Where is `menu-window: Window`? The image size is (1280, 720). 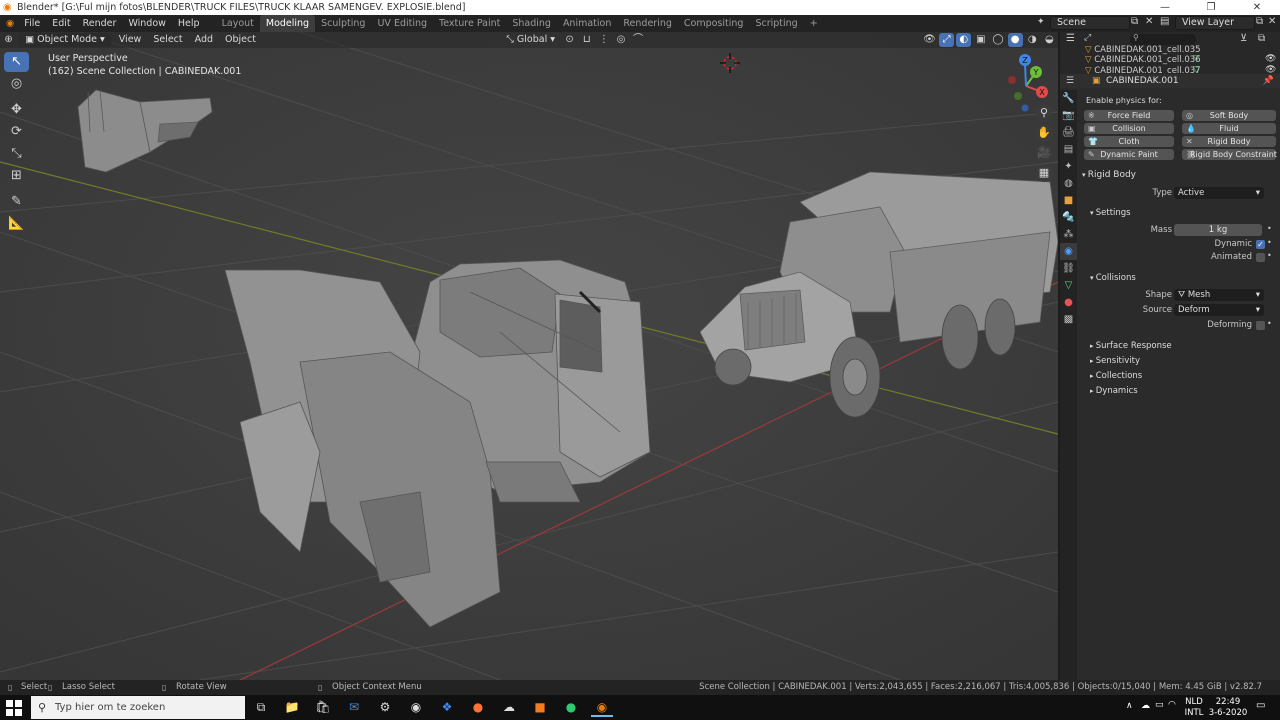
menu-window: Window is located at coordinates (146, 23).